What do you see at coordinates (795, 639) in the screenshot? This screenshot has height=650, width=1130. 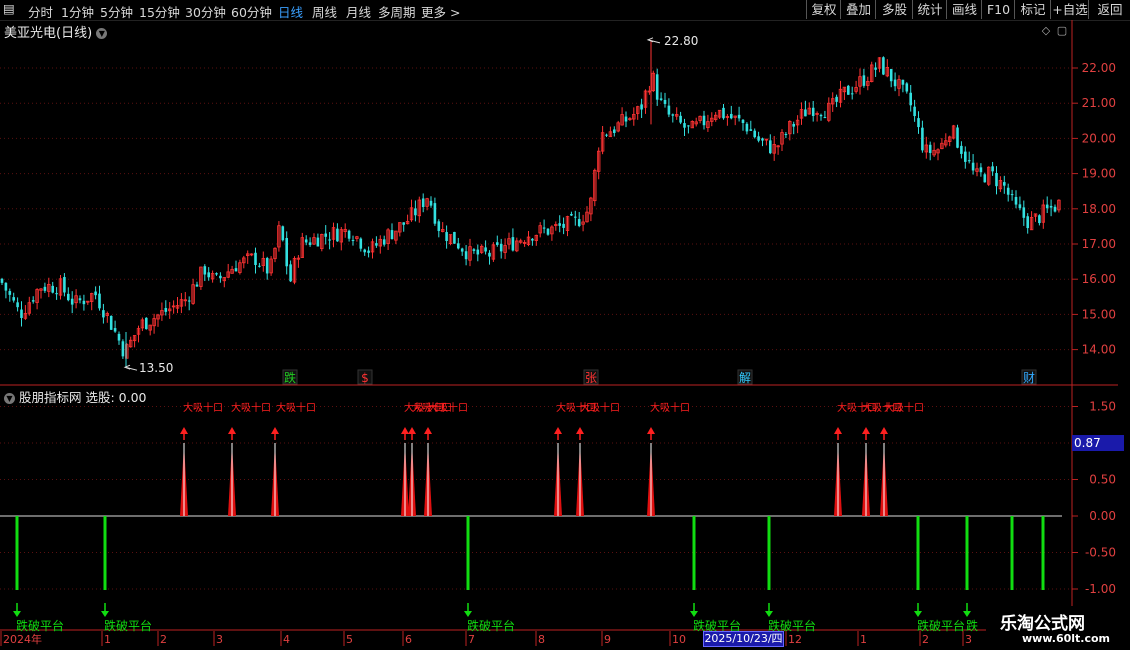 I see `time-axis-label: 12` at bounding box center [795, 639].